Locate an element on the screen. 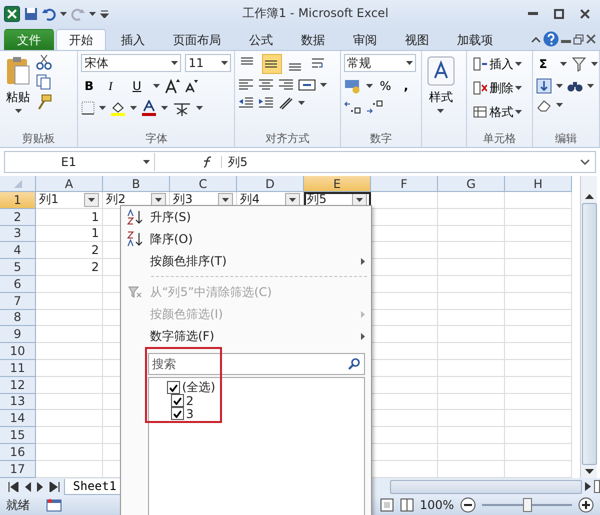 The width and height of the screenshot is (600, 515). row-header: 13 is located at coordinates (18, 402).